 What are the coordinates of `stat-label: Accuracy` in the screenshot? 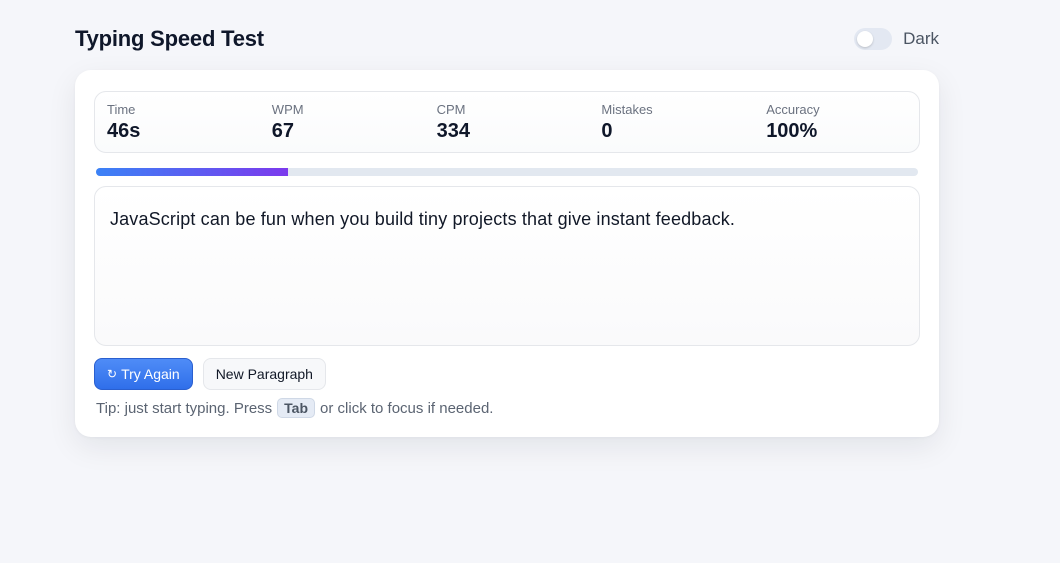 It's located at (793, 109).